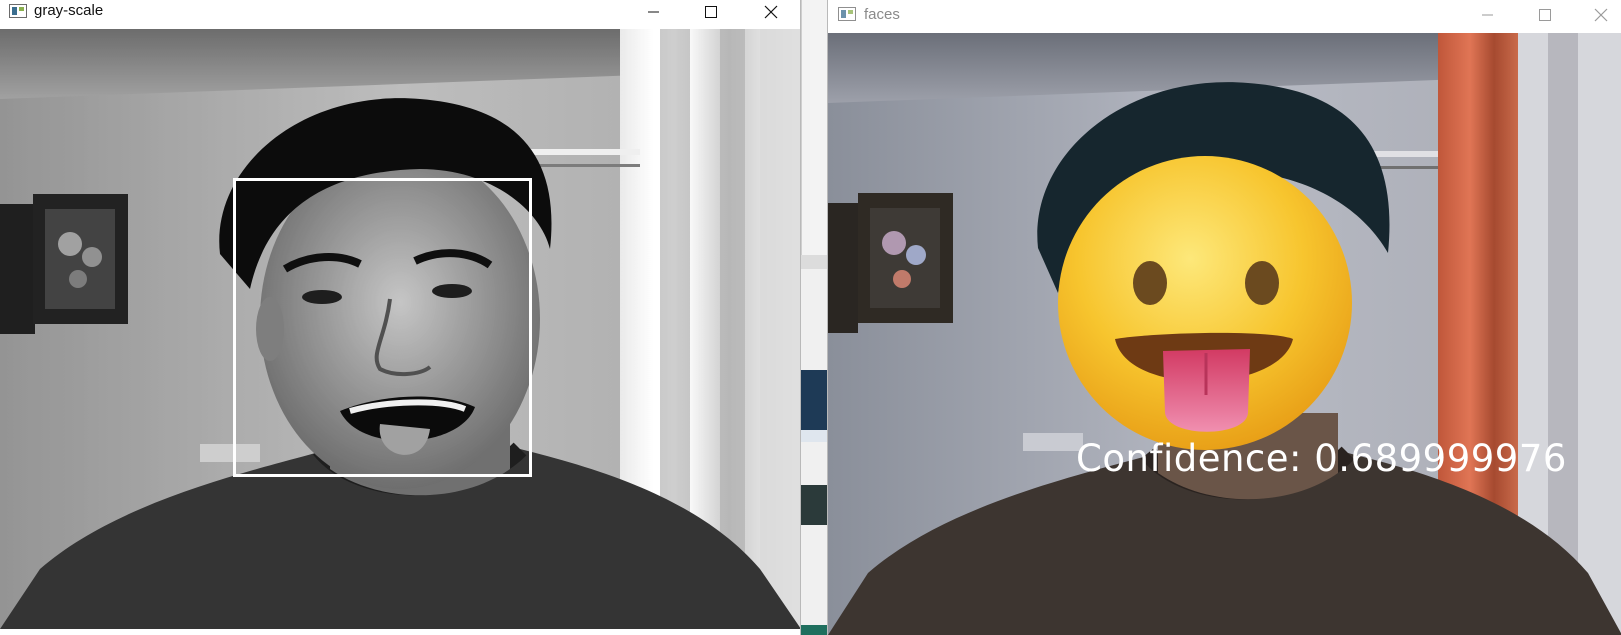 The image size is (1621, 635). Describe the element at coordinates (69, 10) in the screenshot. I see `gray-scale-window-title: gray-scale` at that location.